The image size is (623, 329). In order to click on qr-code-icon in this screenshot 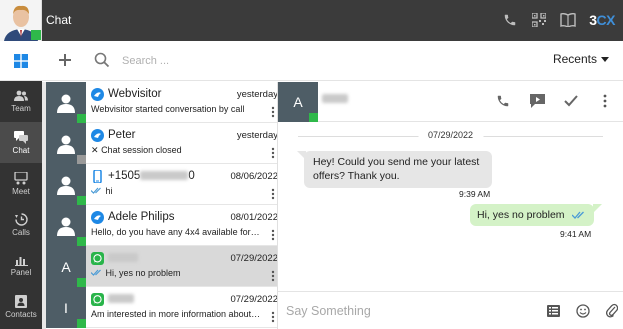, I will do `click(539, 20)`.